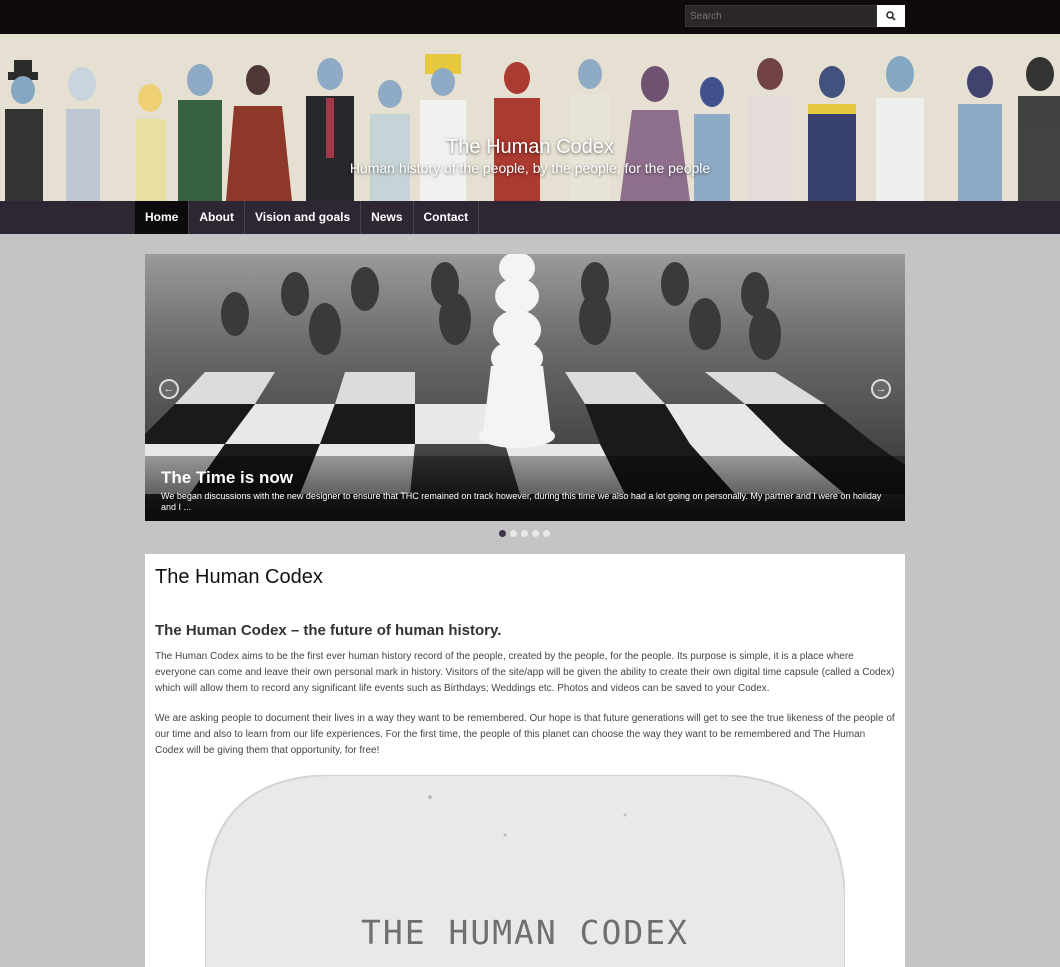  I want to click on codex-logo-text: THE HUMAN CODEX, so click(524, 932).